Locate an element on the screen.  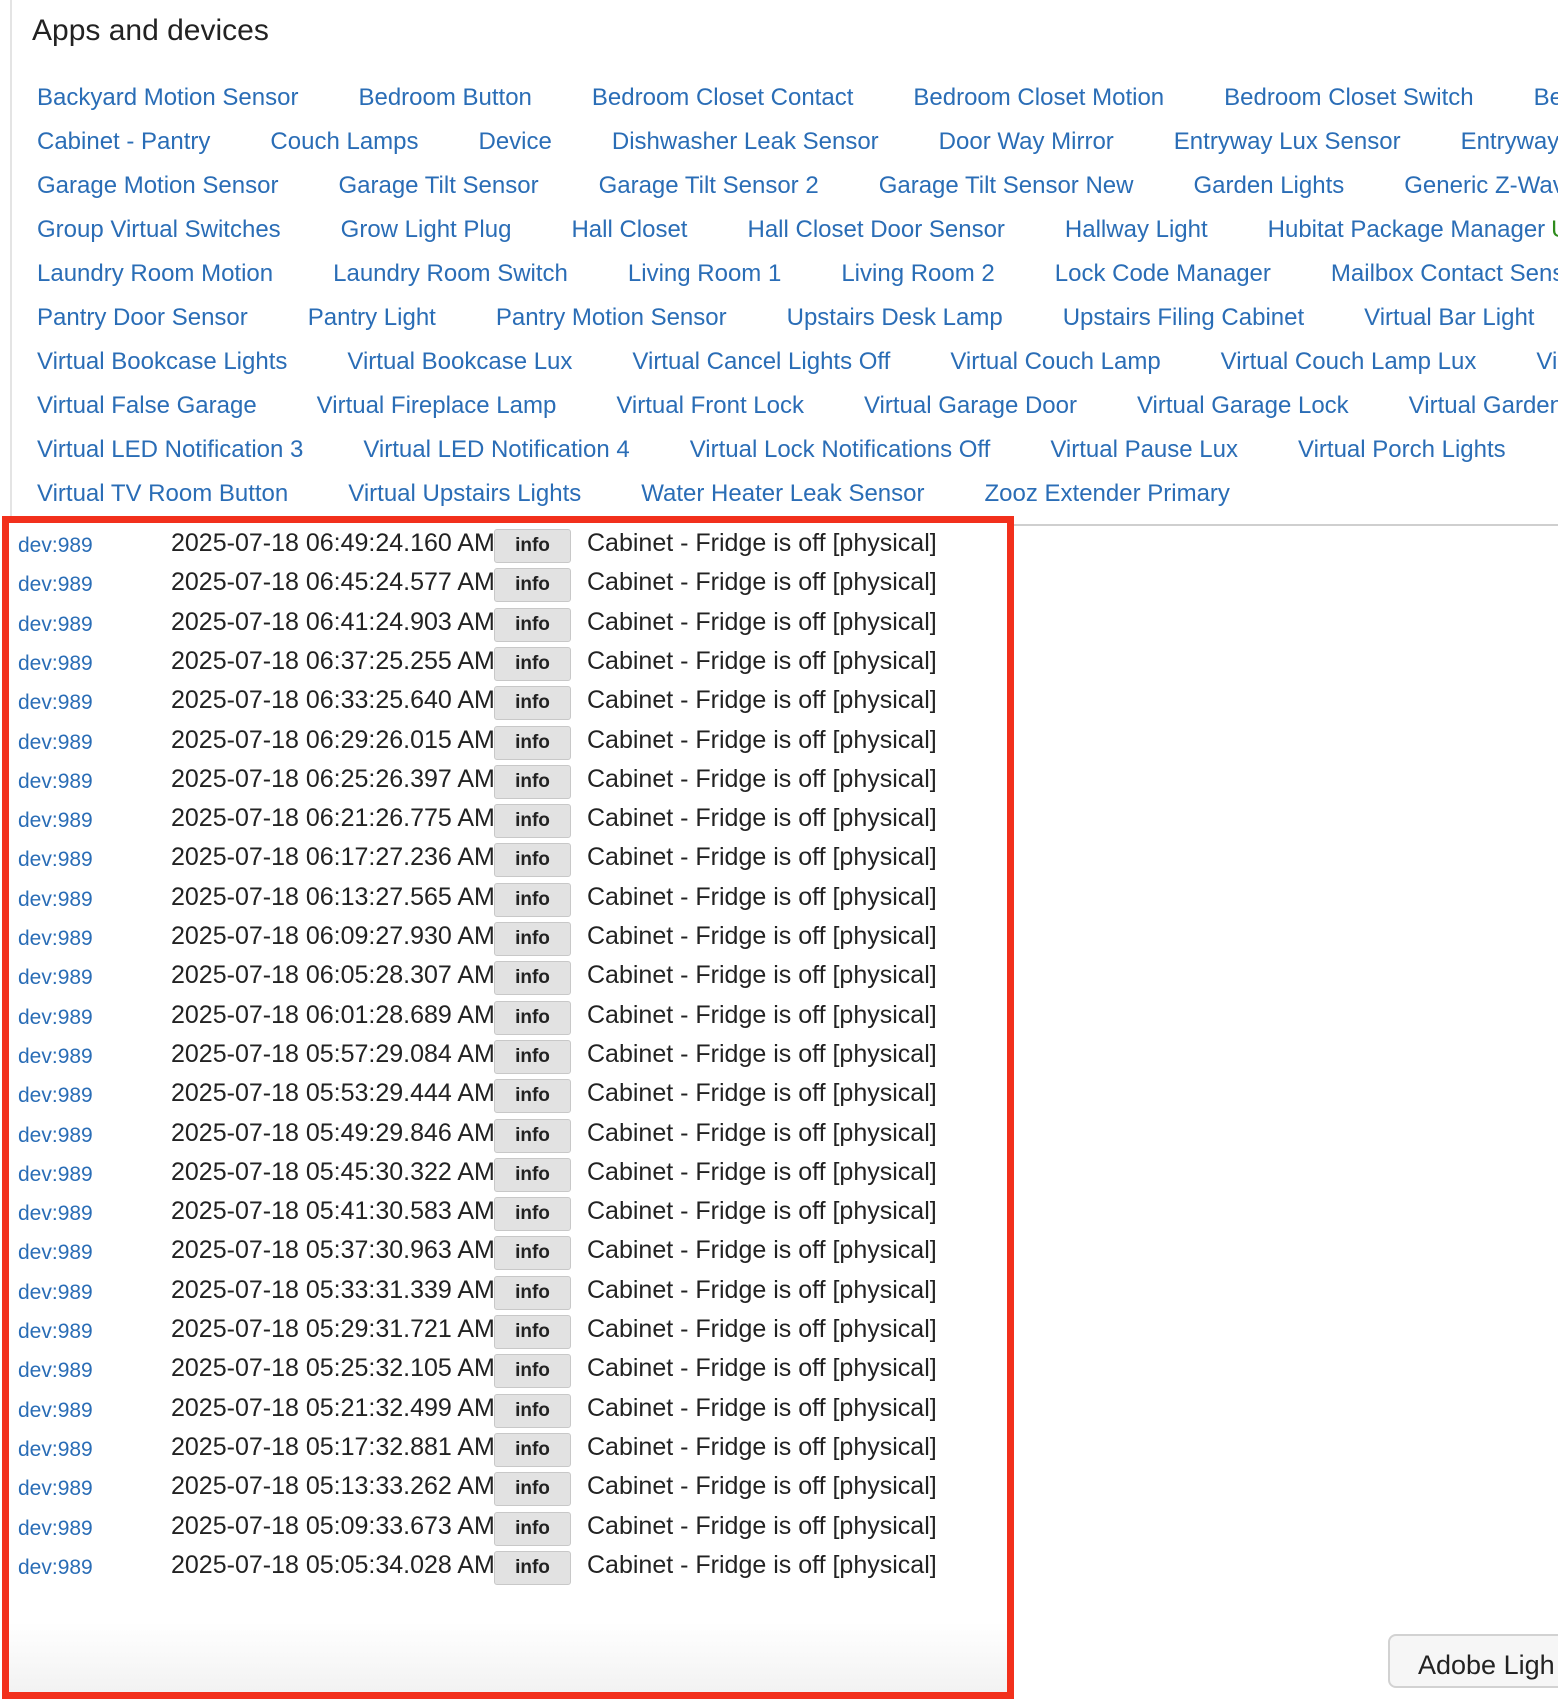
device-link: Virtual Bookcase Lux is located at coordinates (459, 362).